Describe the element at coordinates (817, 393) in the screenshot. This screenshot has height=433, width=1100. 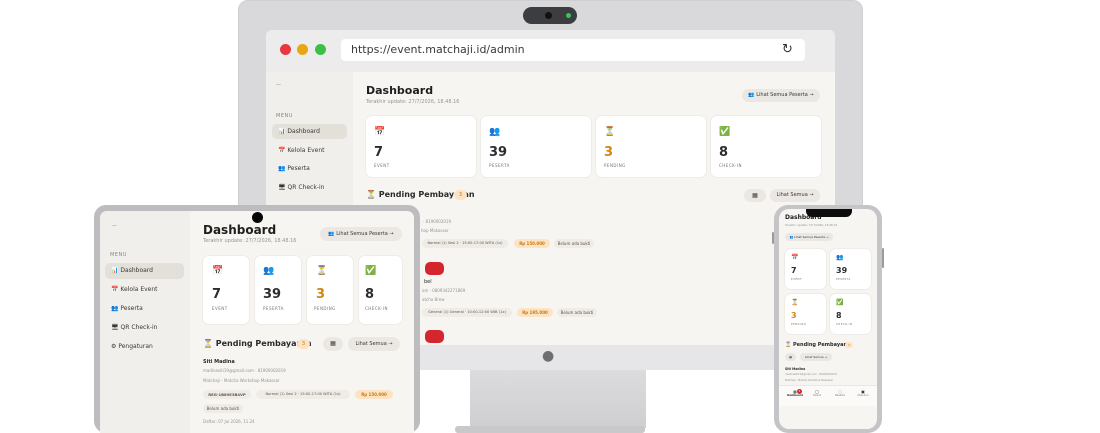
I see `nav-event: ▢ Event` at that location.